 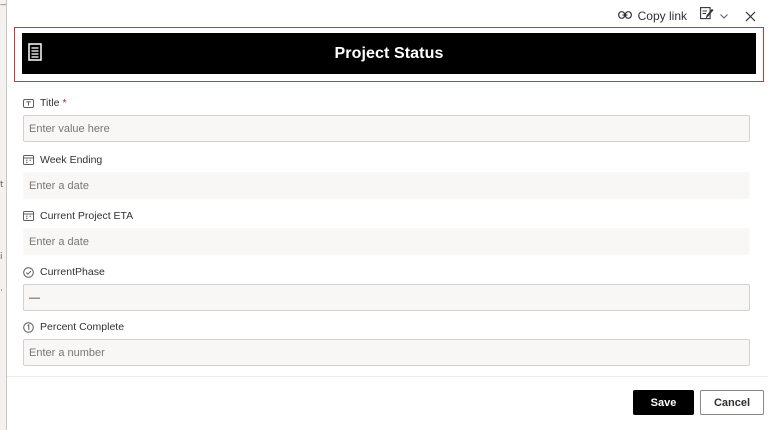 What do you see at coordinates (386, 352) in the screenshot?
I see `percent-complete-input: Enter a number` at bounding box center [386, 352].